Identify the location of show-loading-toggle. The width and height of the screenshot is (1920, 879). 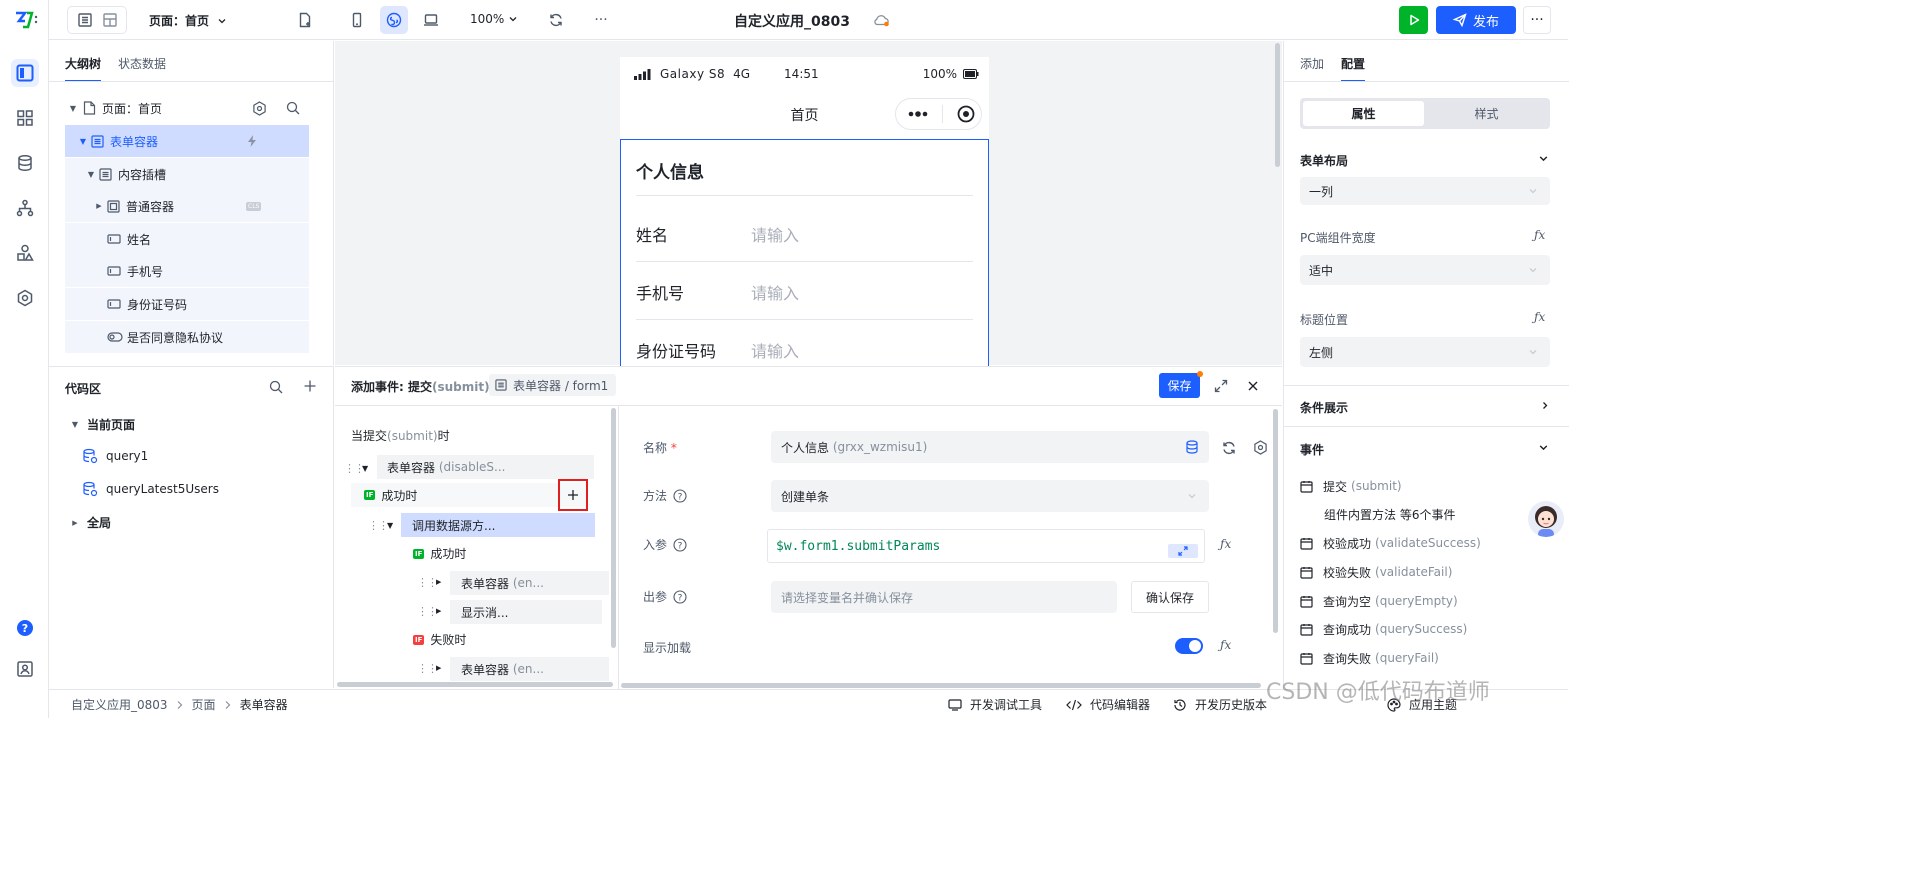
(1189, 646).